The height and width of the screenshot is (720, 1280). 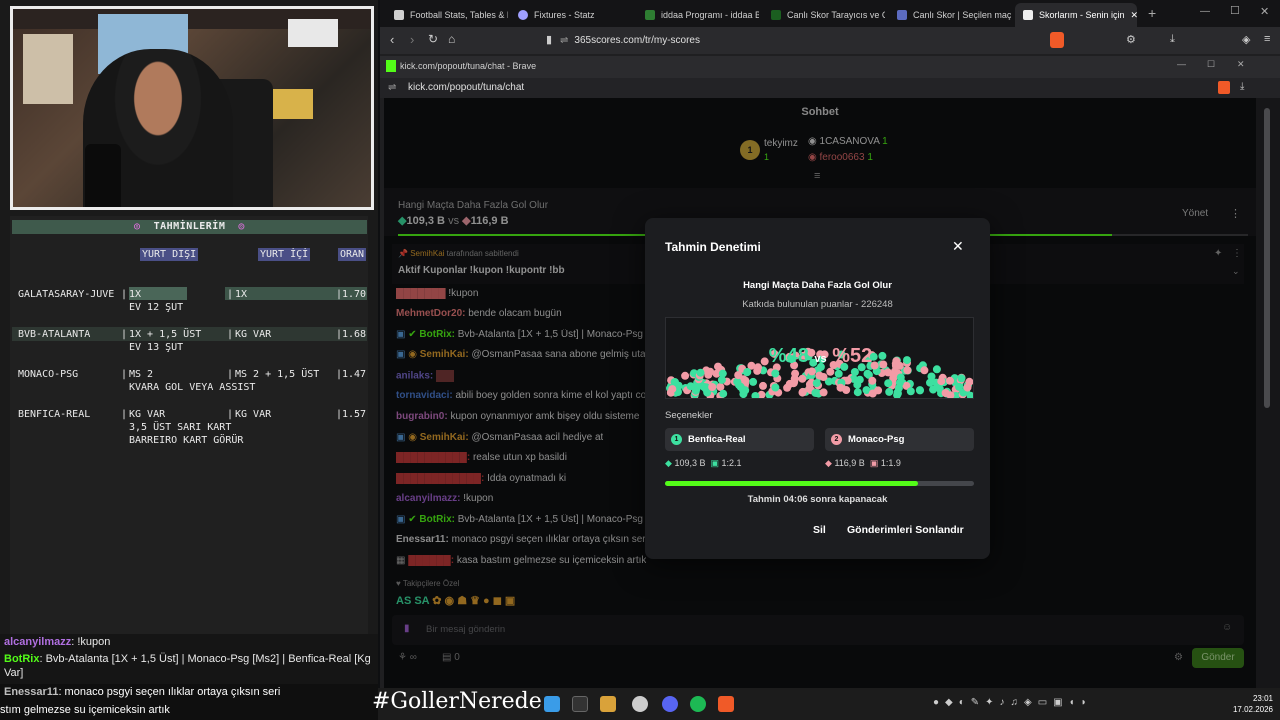 I want to click on scrollbar, so click(x=1268, y=393).